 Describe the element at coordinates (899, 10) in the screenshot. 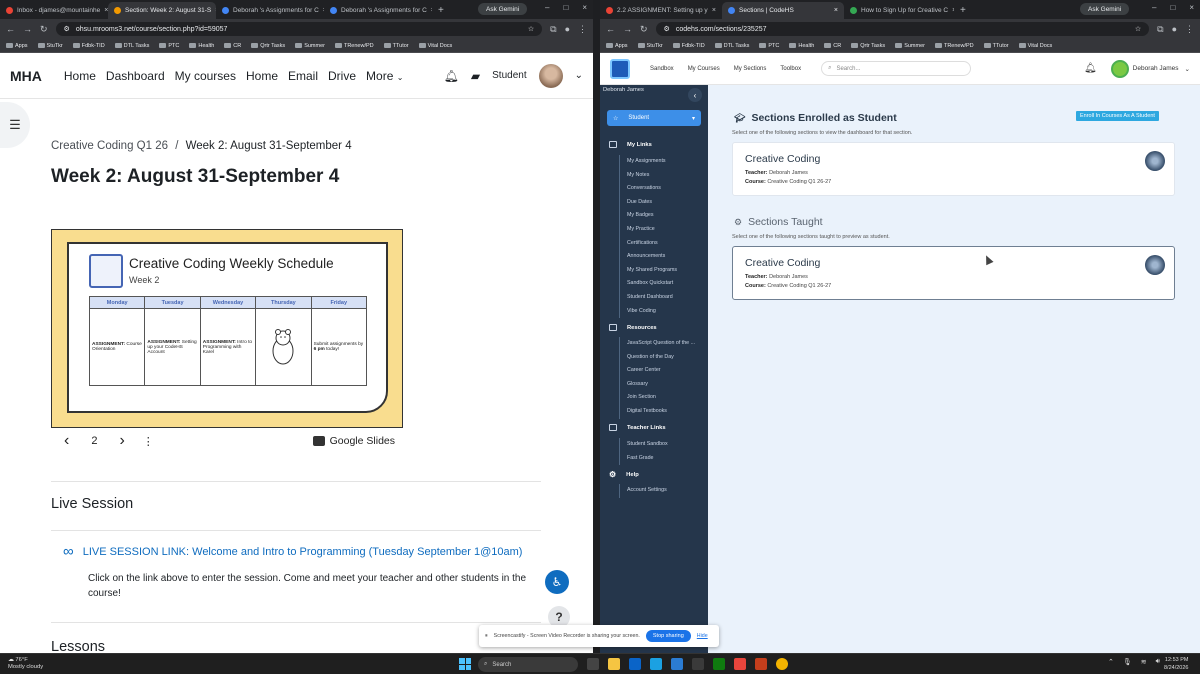

I see `tab-how-to-sign-up: How to Sign Up for Creative C×` at that location.